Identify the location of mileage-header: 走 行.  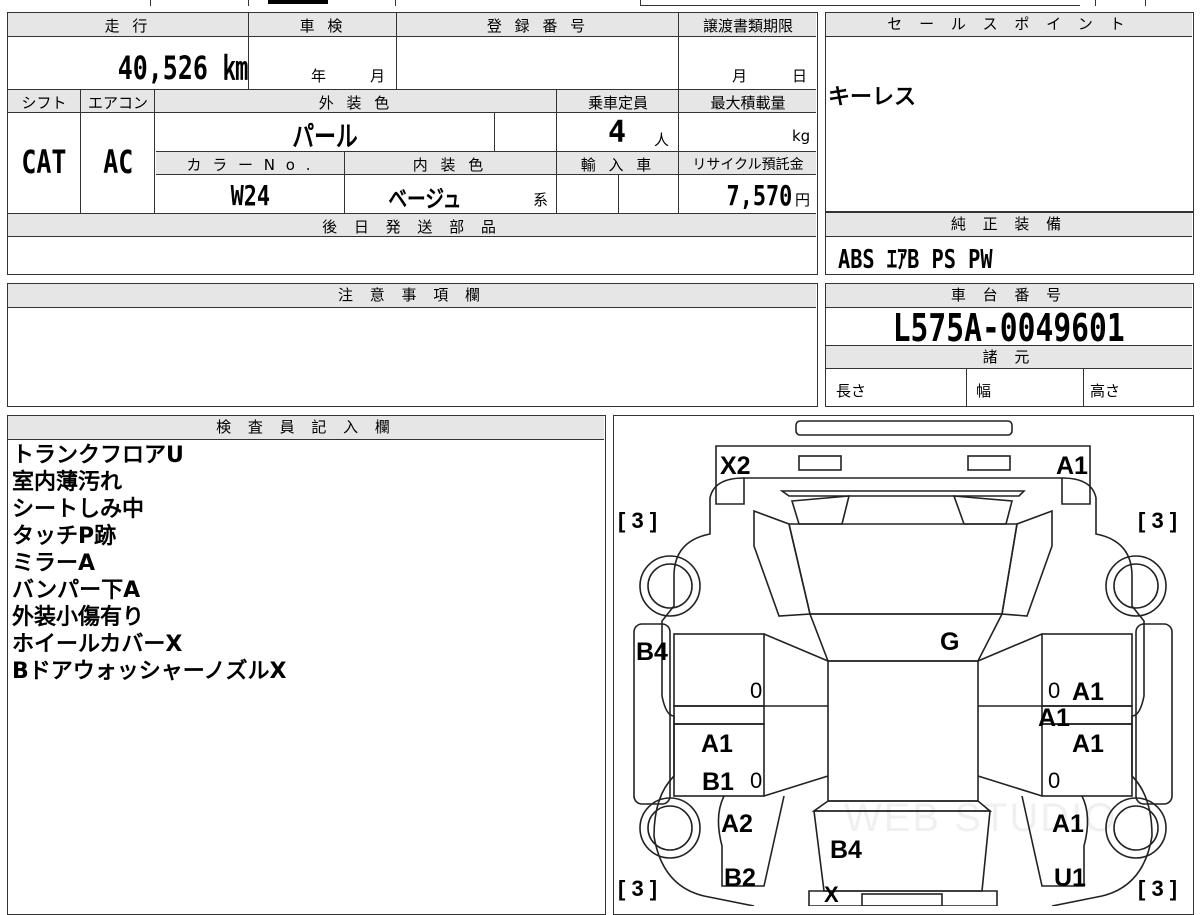
(128, 26).